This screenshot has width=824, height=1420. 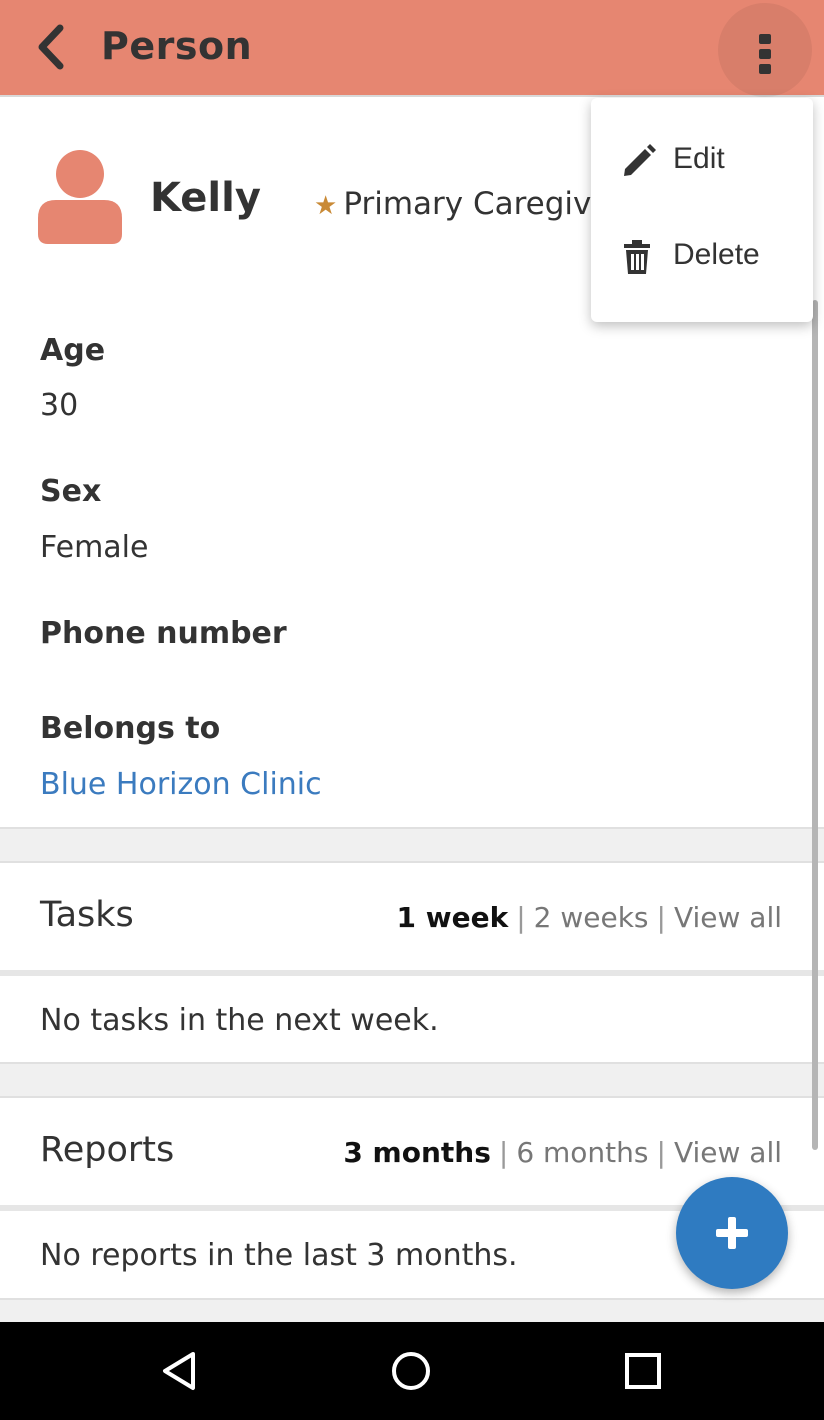 I want to click on section-divider, so click(x=412, y=973).